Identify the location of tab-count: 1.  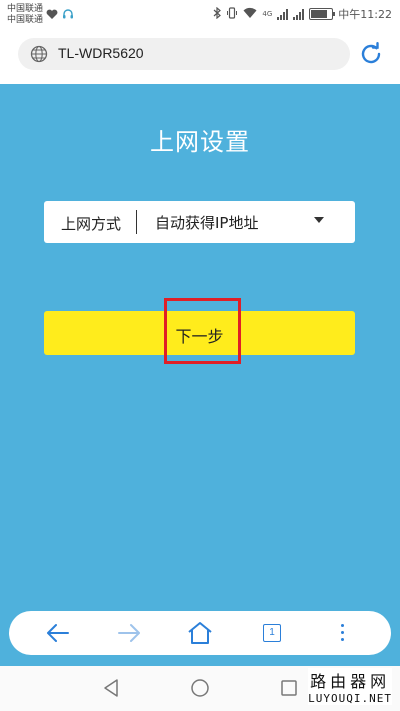
(272, 633).